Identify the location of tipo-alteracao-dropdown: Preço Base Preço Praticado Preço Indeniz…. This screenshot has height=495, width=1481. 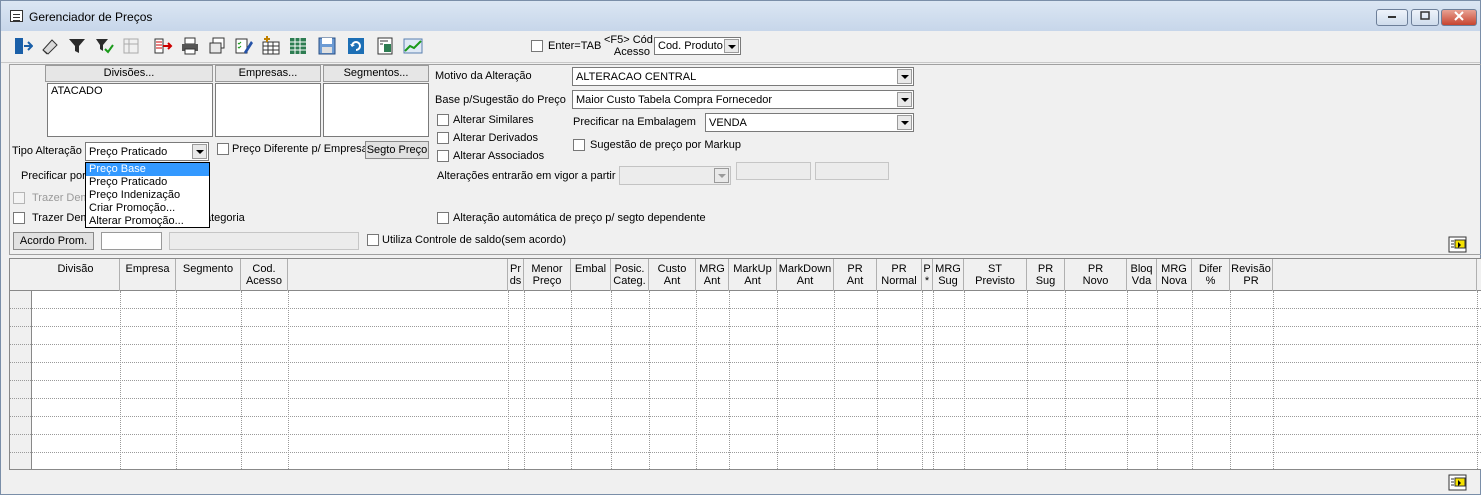
(147, 195).